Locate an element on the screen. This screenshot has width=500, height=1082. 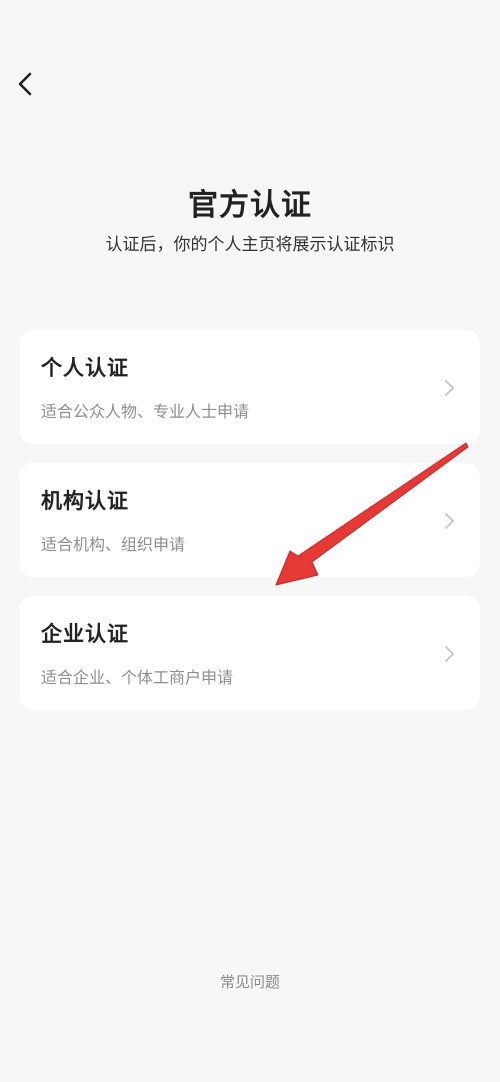
organization-verification-option: 机构认证 适合机构、组织申请 is located at coordinates (249, 520).